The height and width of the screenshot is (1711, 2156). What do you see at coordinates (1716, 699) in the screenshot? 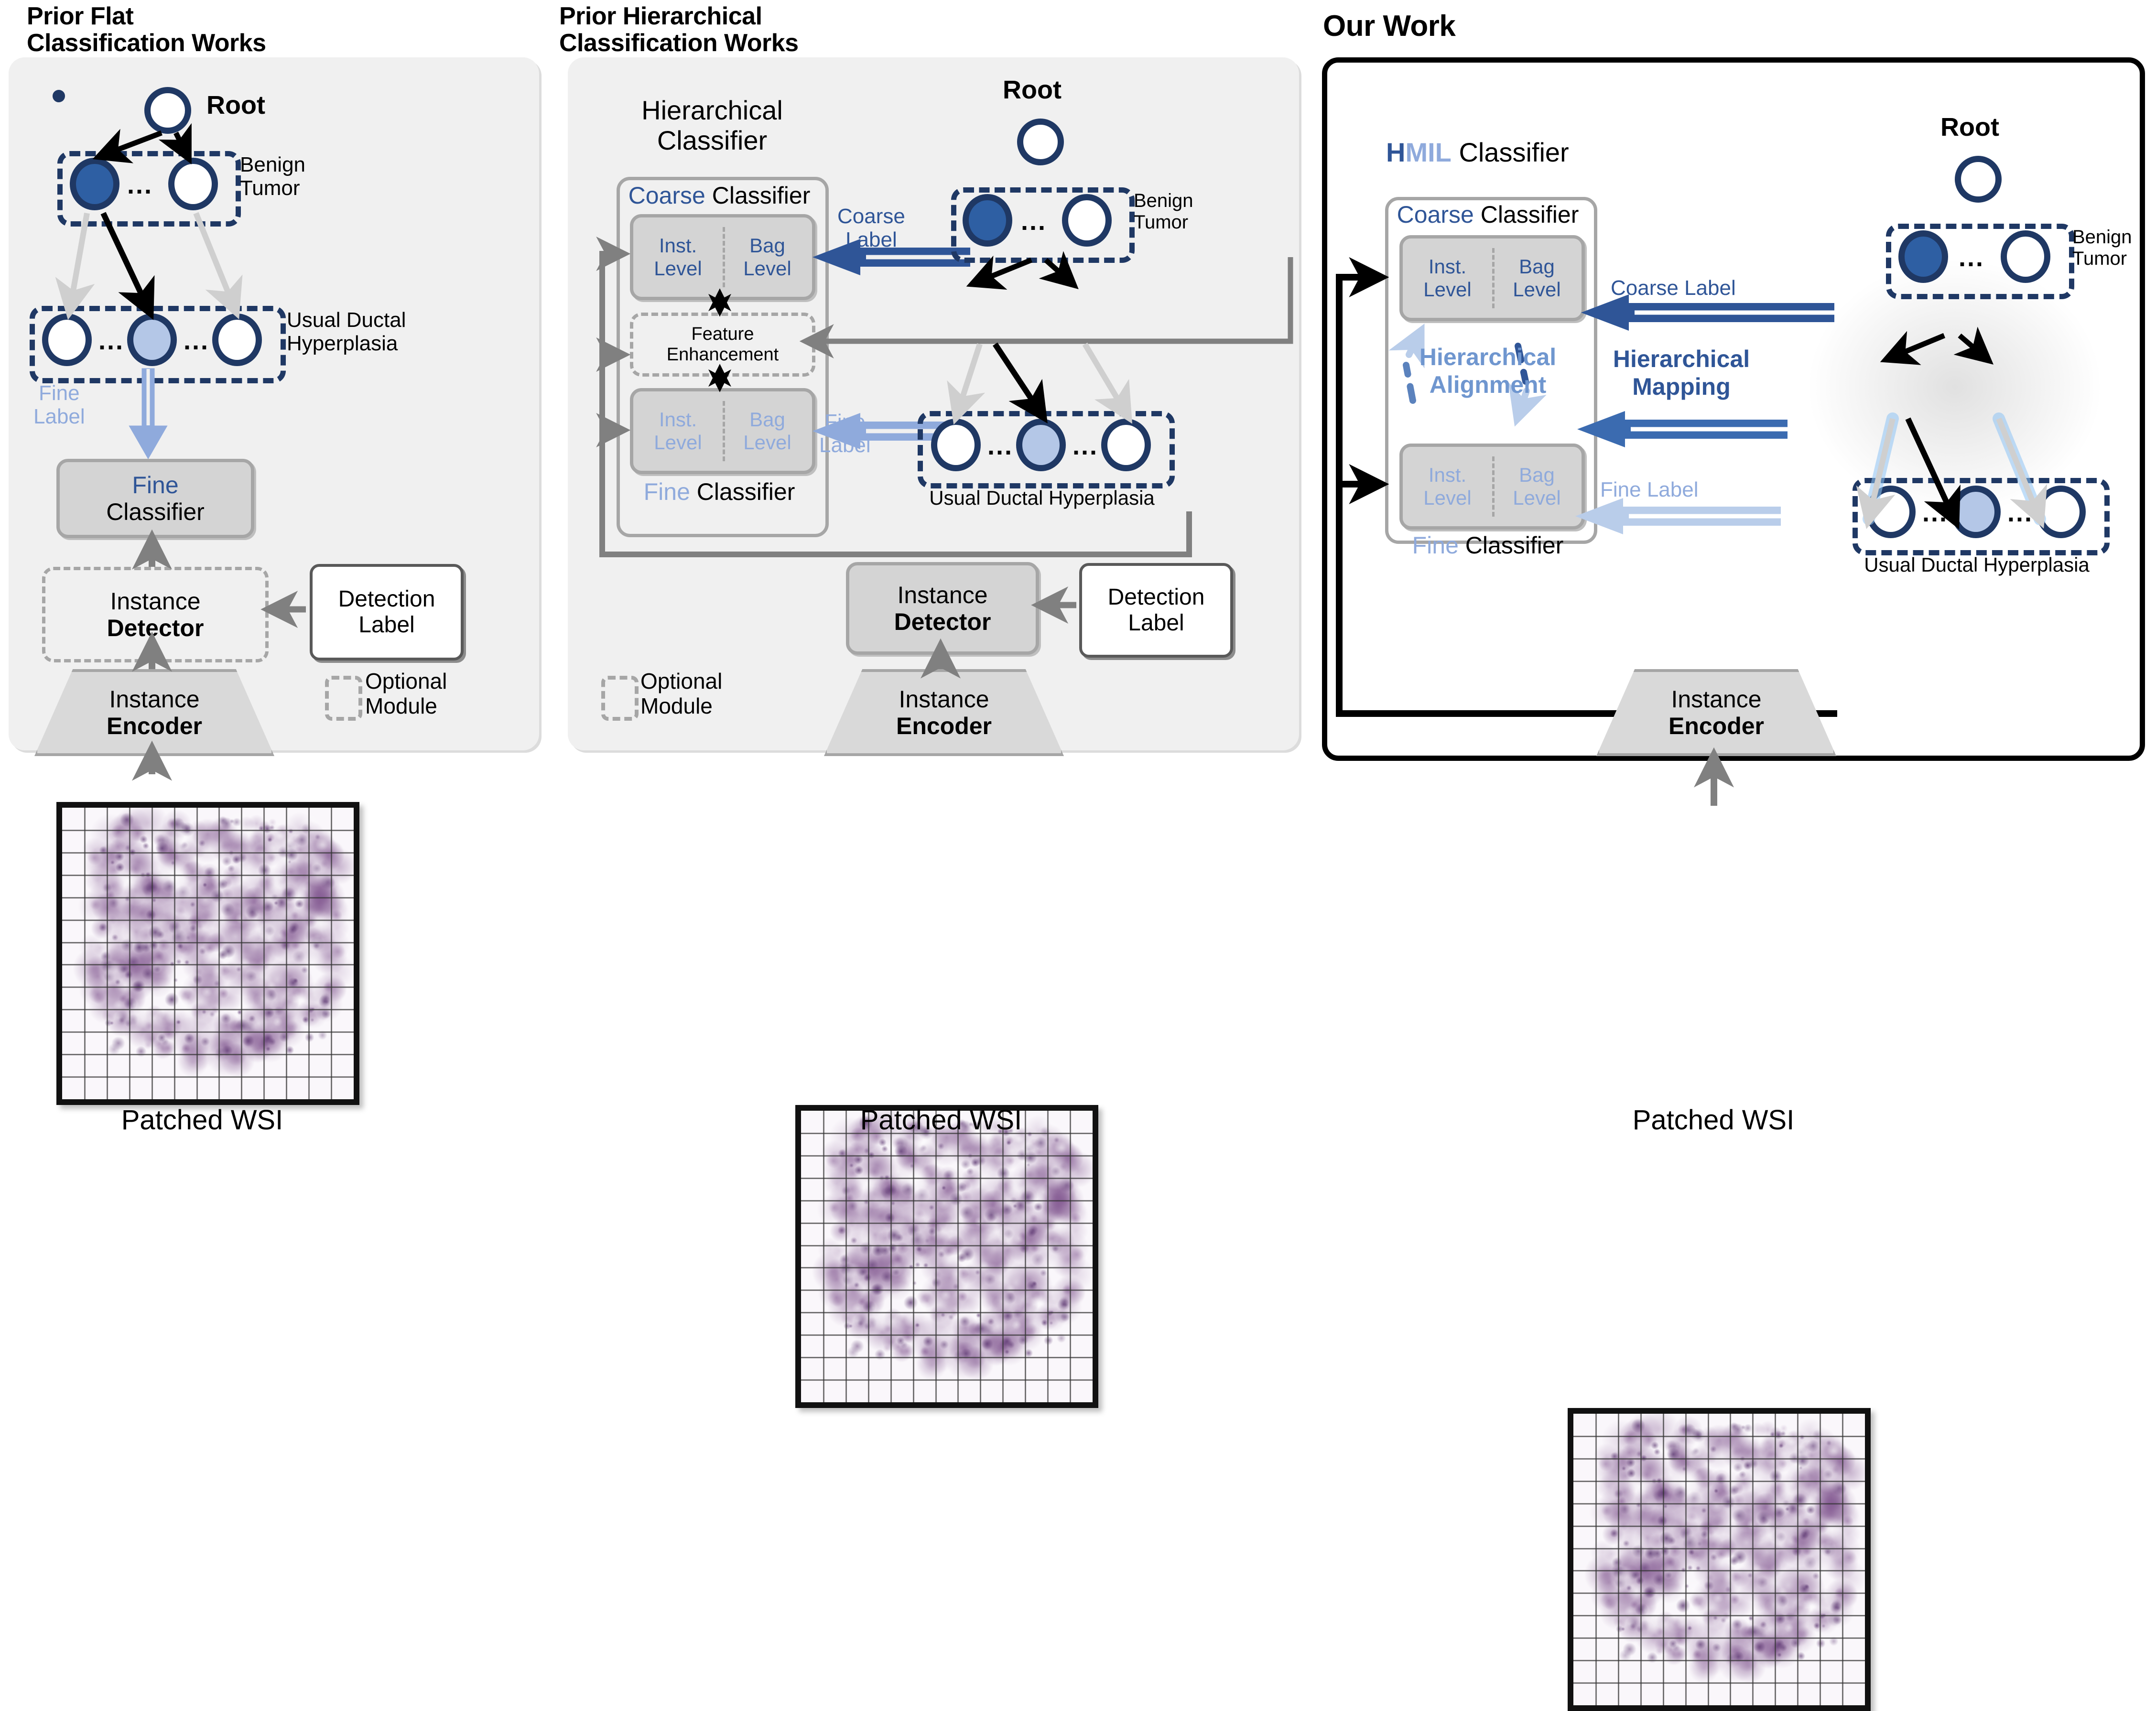
I see `instance-encoder-line1-ours: Instance` at bounding box center [1716, 699].